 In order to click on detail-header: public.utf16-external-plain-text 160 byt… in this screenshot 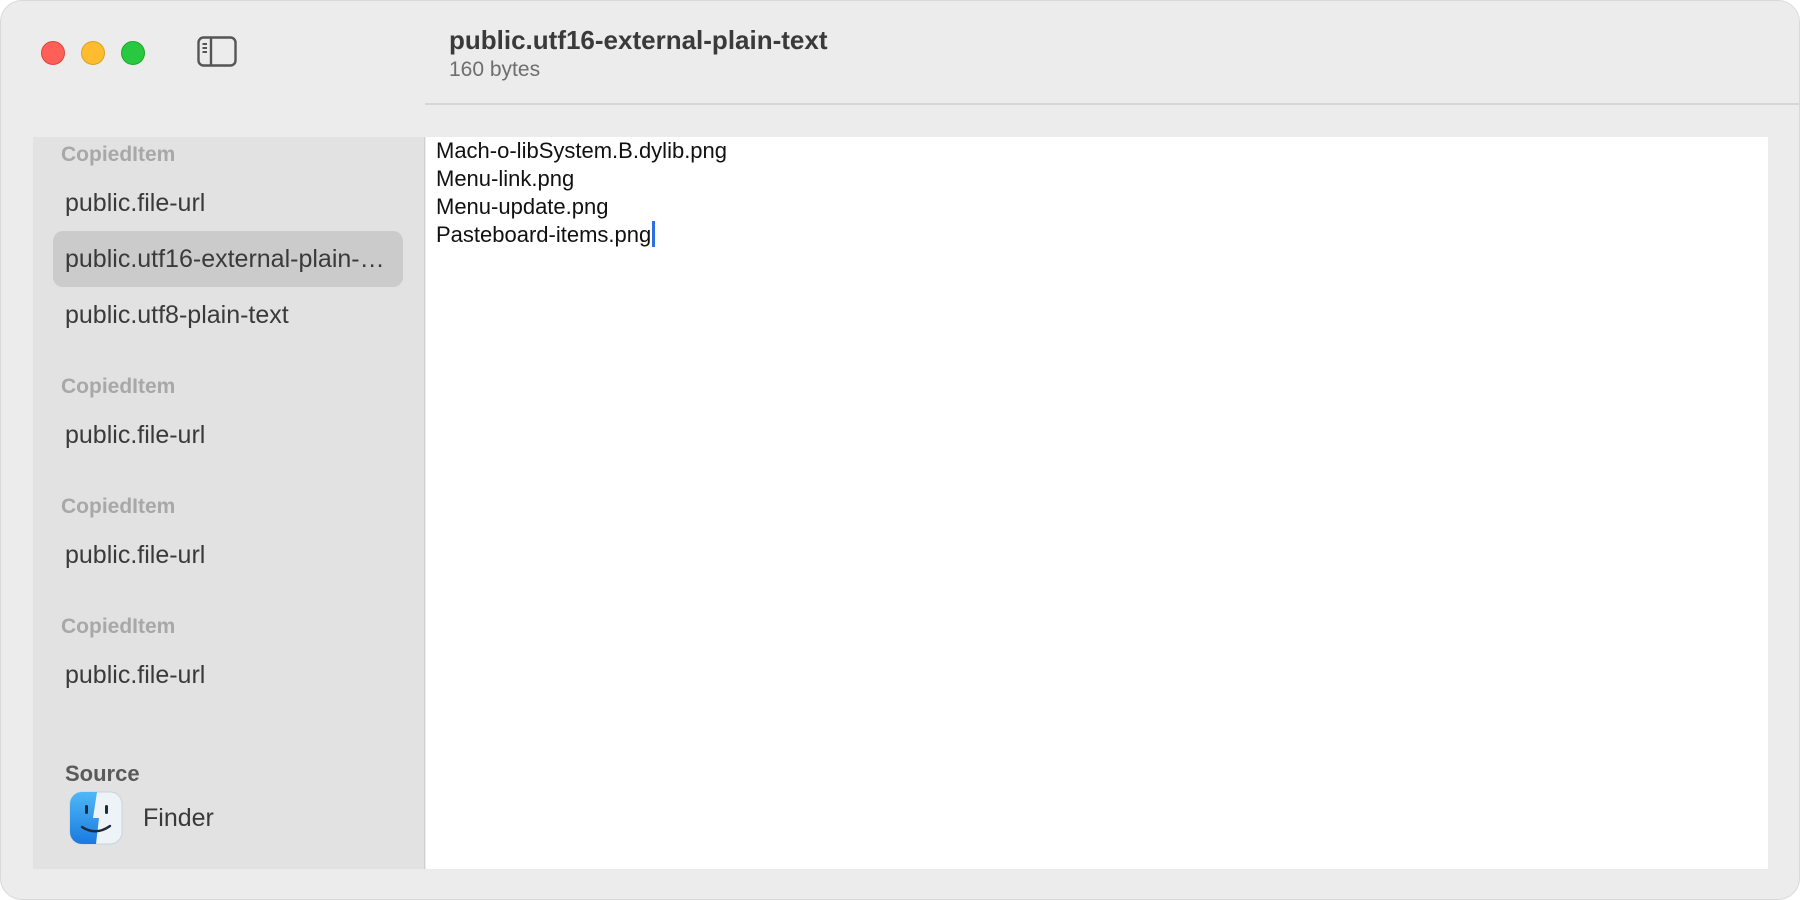, I will do `click(1112, 53)`.